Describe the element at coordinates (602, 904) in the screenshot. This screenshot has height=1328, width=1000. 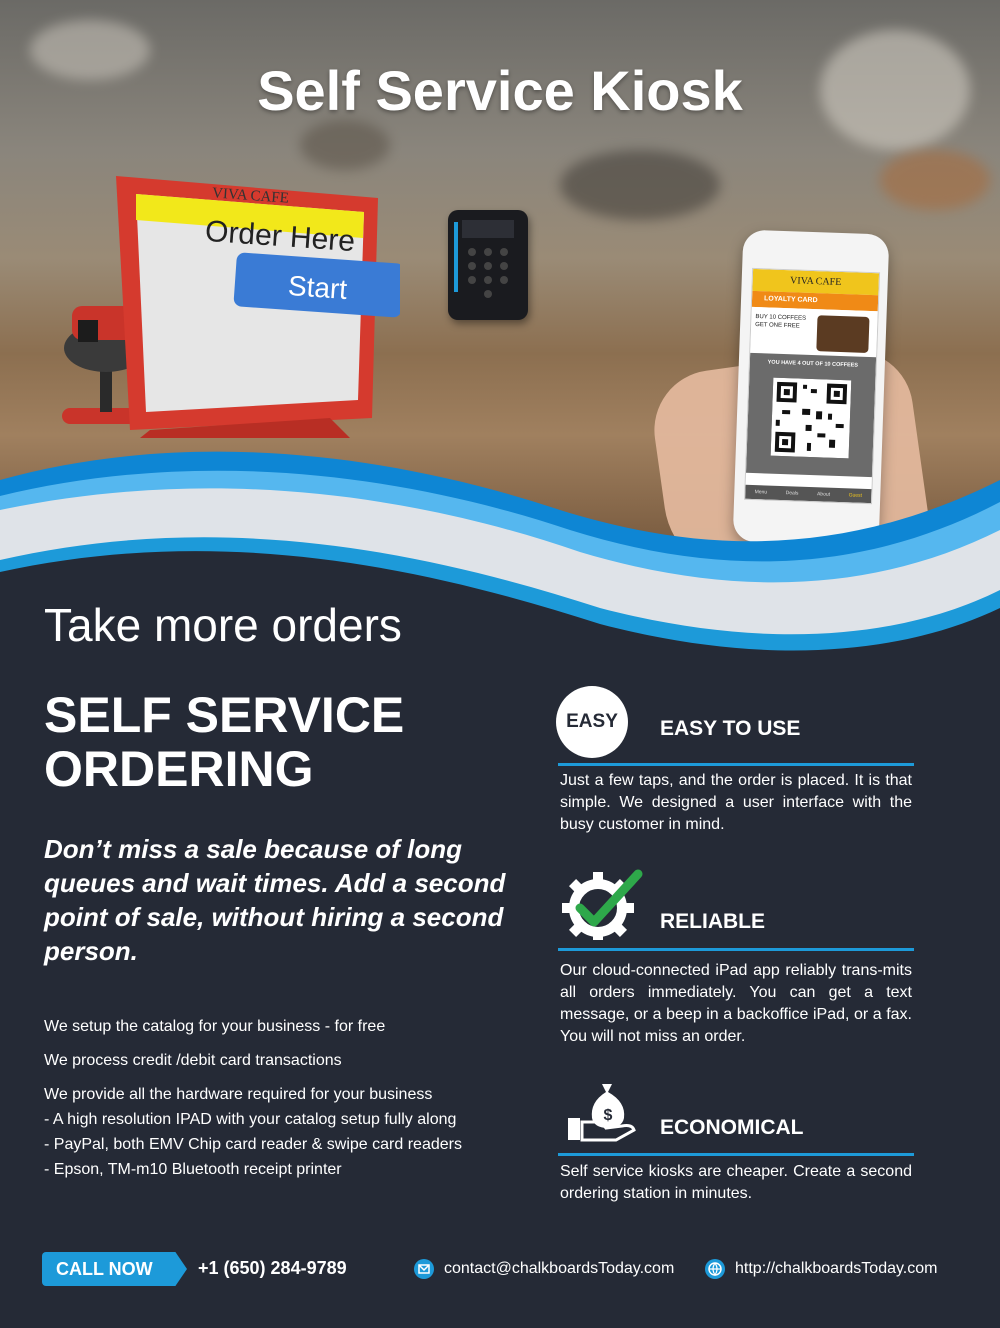
I see `gear-check-icon` at that location.